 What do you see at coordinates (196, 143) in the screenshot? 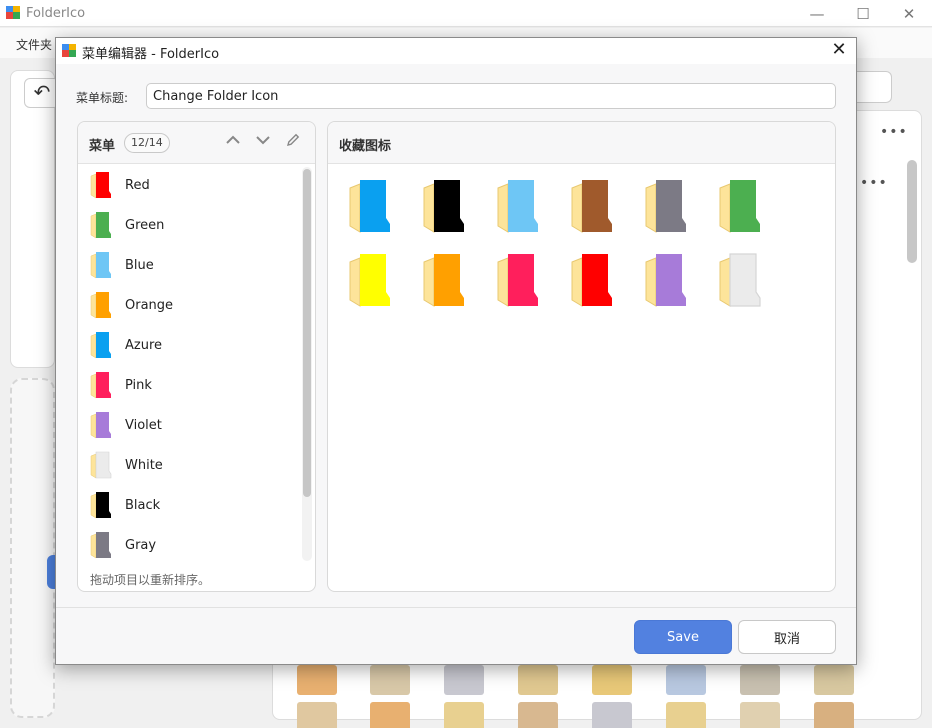
I see `menu-panel-header: 菜单 12/14` at bounding box center [196, 143].